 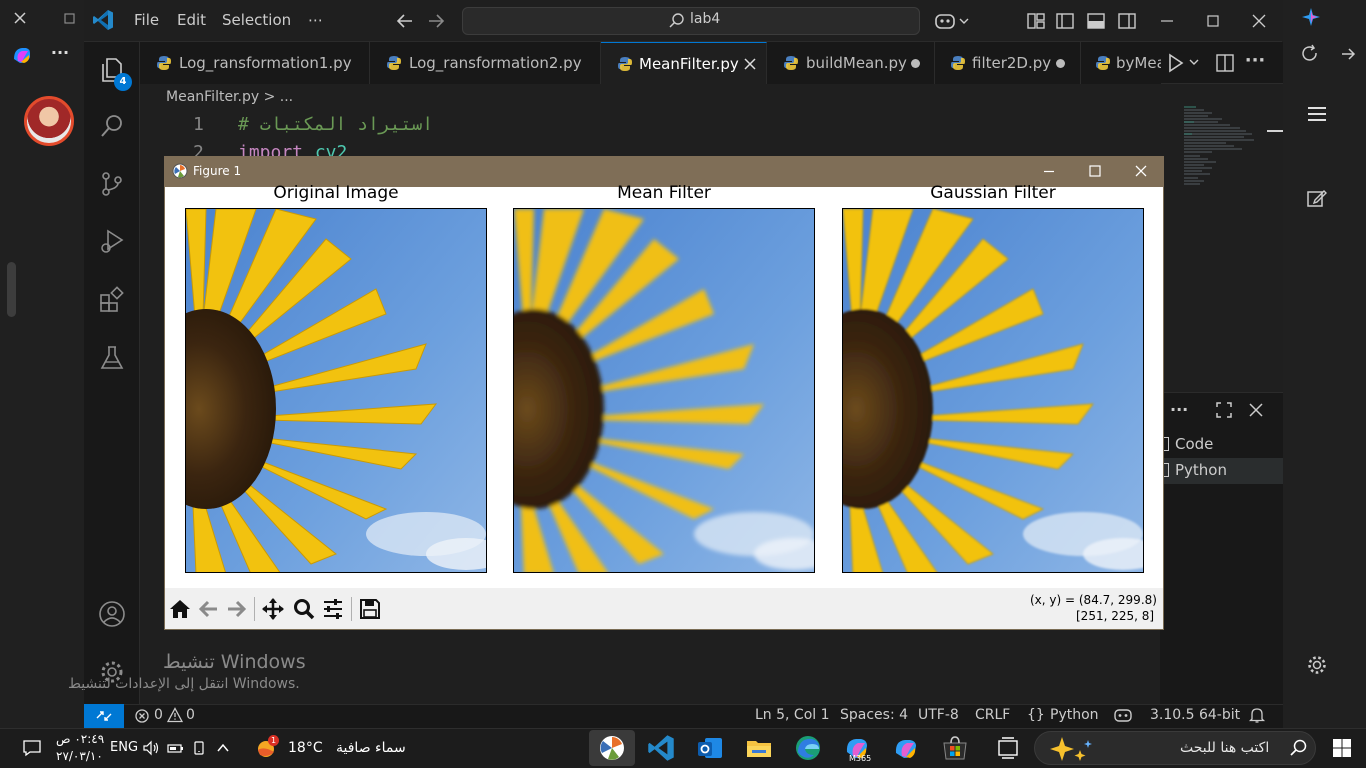 I want to click on window-restore-icon, so click(x=70, y=18).